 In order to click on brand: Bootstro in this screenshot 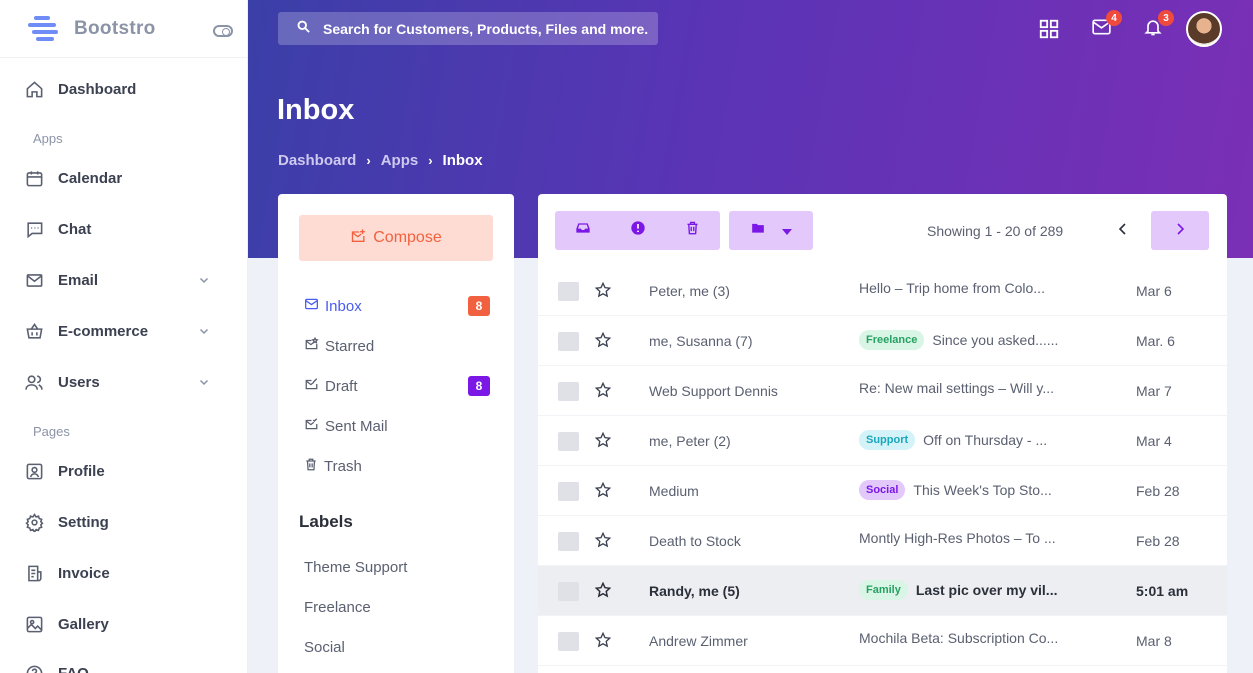, I will do `click(123, 29)`.